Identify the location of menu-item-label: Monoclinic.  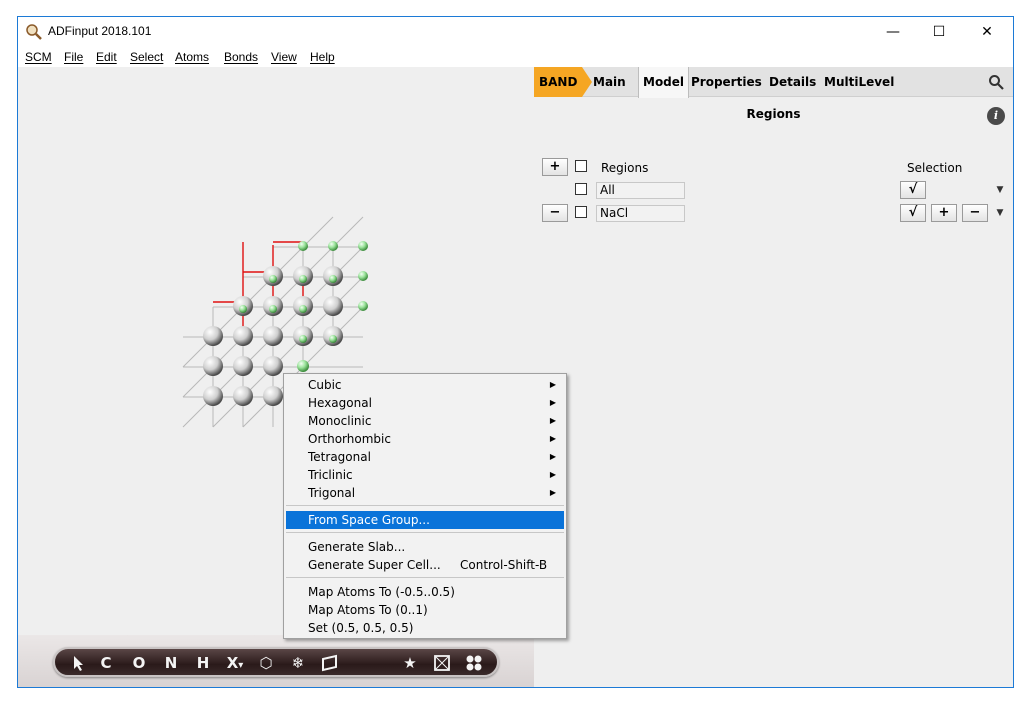
(340, 421).